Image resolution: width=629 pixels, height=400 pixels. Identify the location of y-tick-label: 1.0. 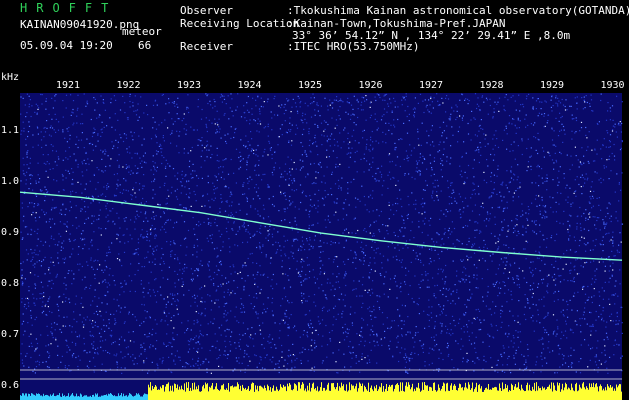
(10, 181).